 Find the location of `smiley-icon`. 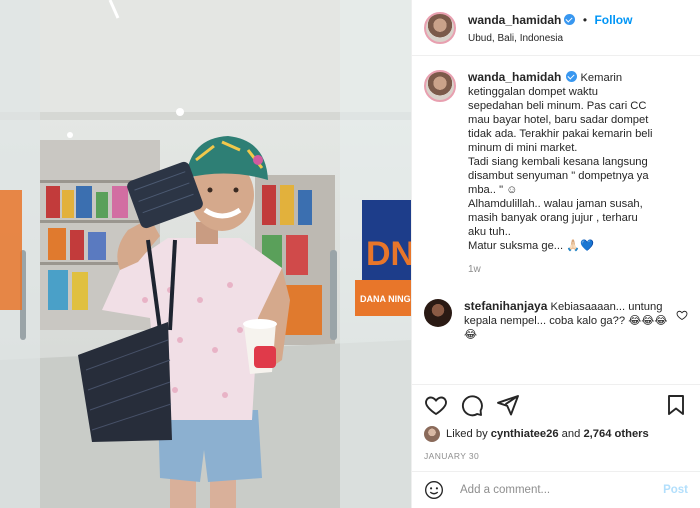

smiley-icon is located at coordinates (434, 490).